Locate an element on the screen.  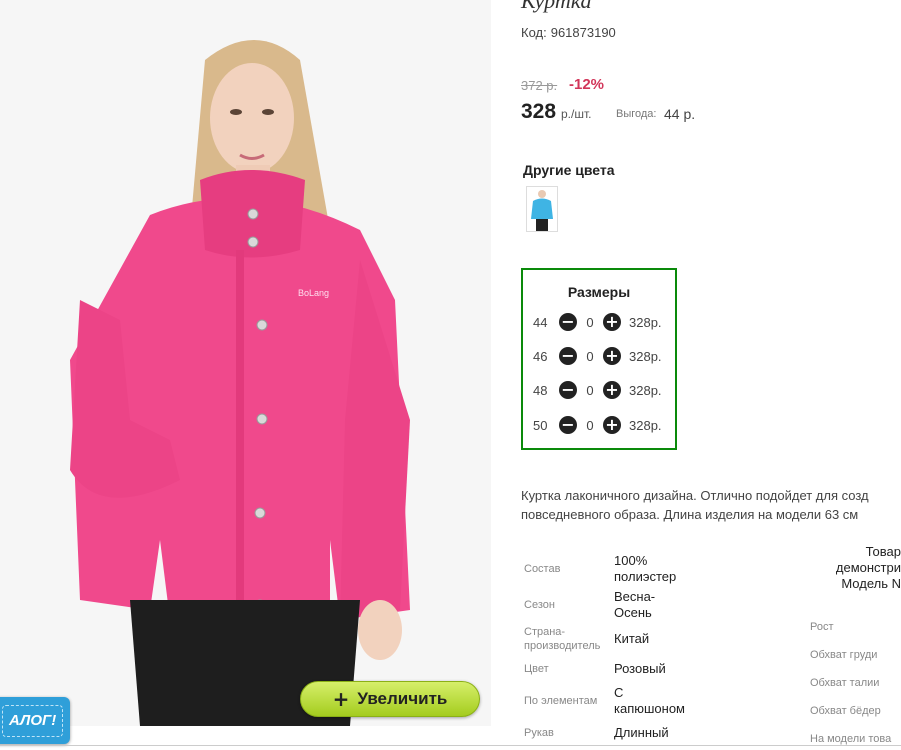
discount-badge: -12% is located at coordinates (587, 84).